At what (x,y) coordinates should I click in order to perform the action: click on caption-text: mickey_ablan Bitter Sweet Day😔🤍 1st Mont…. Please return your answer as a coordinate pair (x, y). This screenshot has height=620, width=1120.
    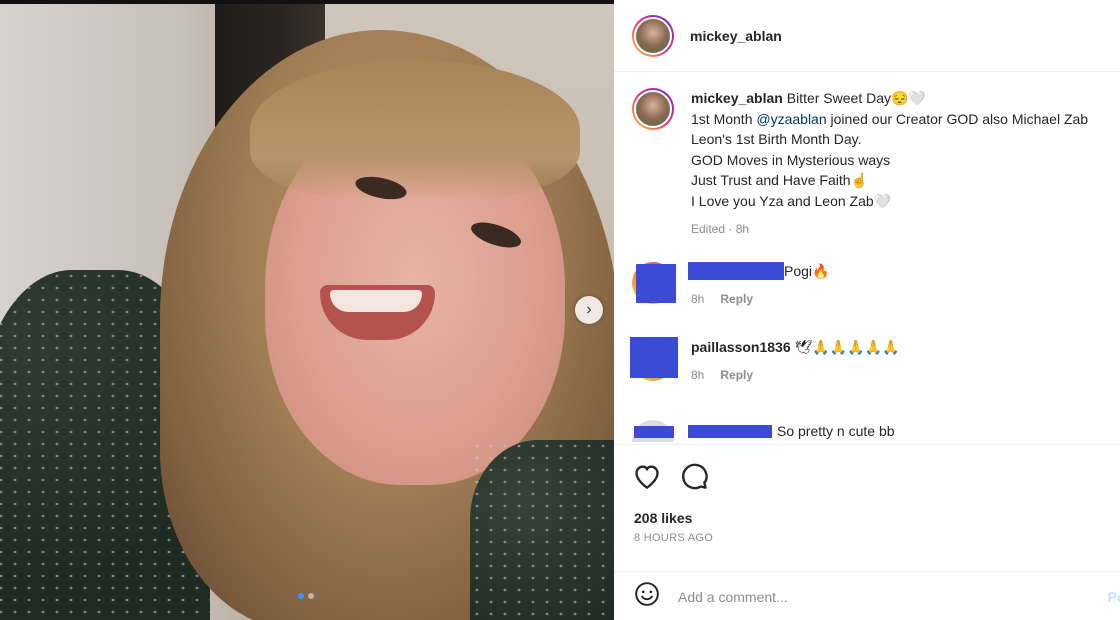
    Looking at the image, I should click on (900, 164).